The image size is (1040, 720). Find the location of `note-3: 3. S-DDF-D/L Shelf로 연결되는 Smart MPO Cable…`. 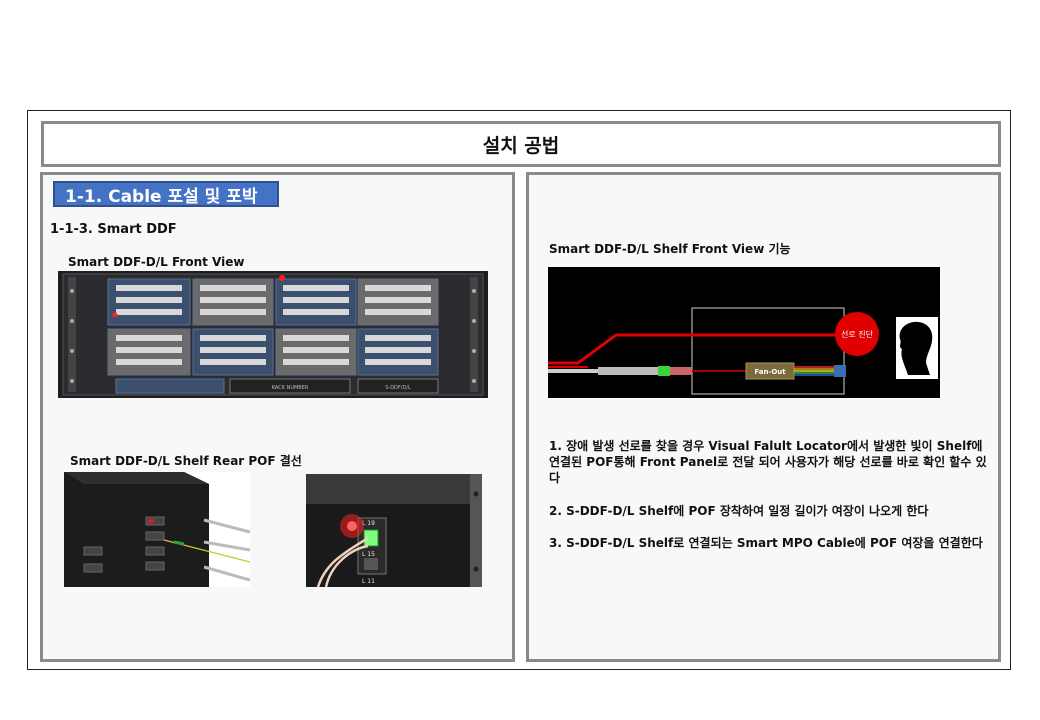

note-3: 3. S-DDF-D/L Shelf로 연결되는 Smart MPO Cable… is located at coordinates (766, 543).